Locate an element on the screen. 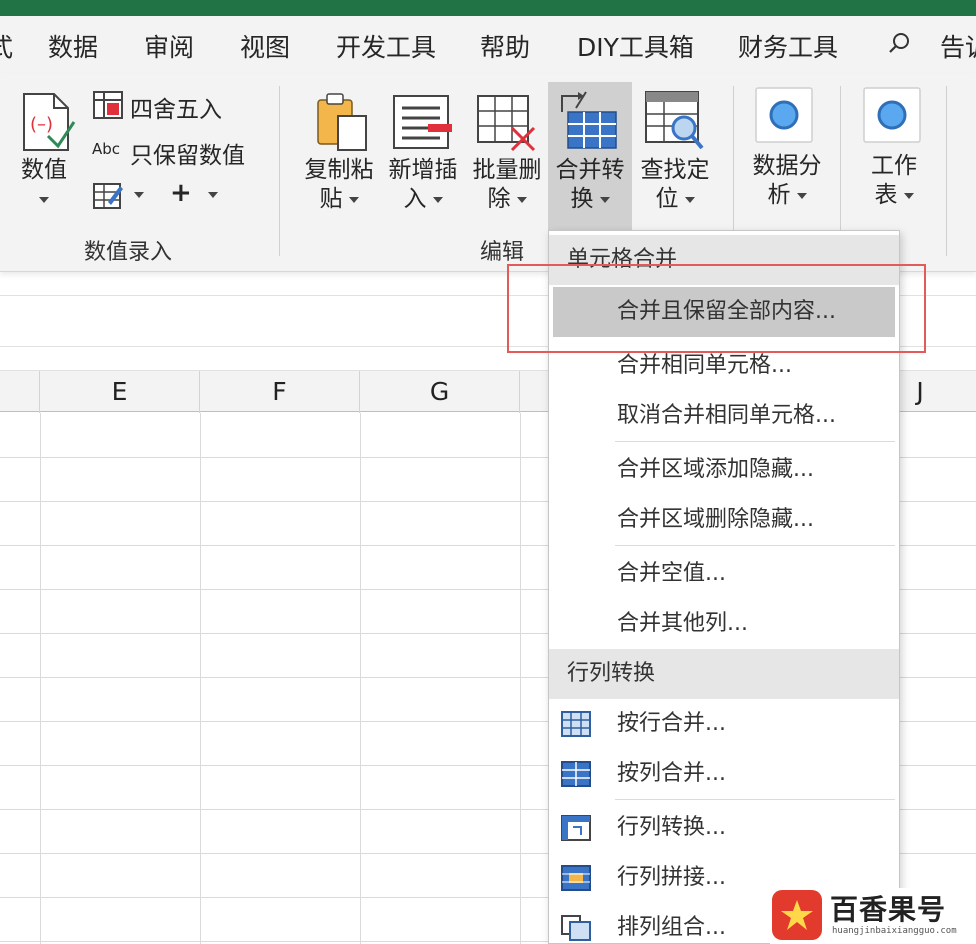 Image resolution: width=976 pixels, height=944 pixels. delete-button: 批量删除 is located at coordinates (507, 185).